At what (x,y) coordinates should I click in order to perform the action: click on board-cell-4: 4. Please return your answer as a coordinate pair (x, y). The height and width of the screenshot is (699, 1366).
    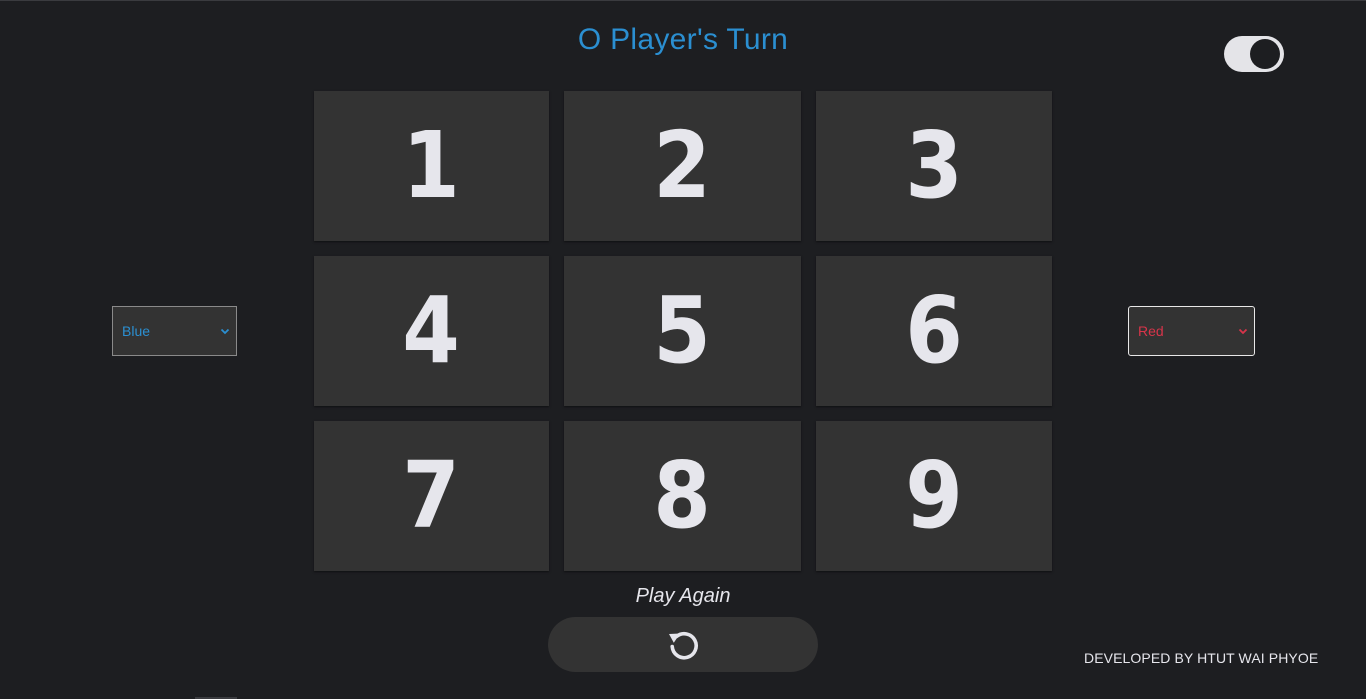
    Looking at the image, I should click on (431, 331).